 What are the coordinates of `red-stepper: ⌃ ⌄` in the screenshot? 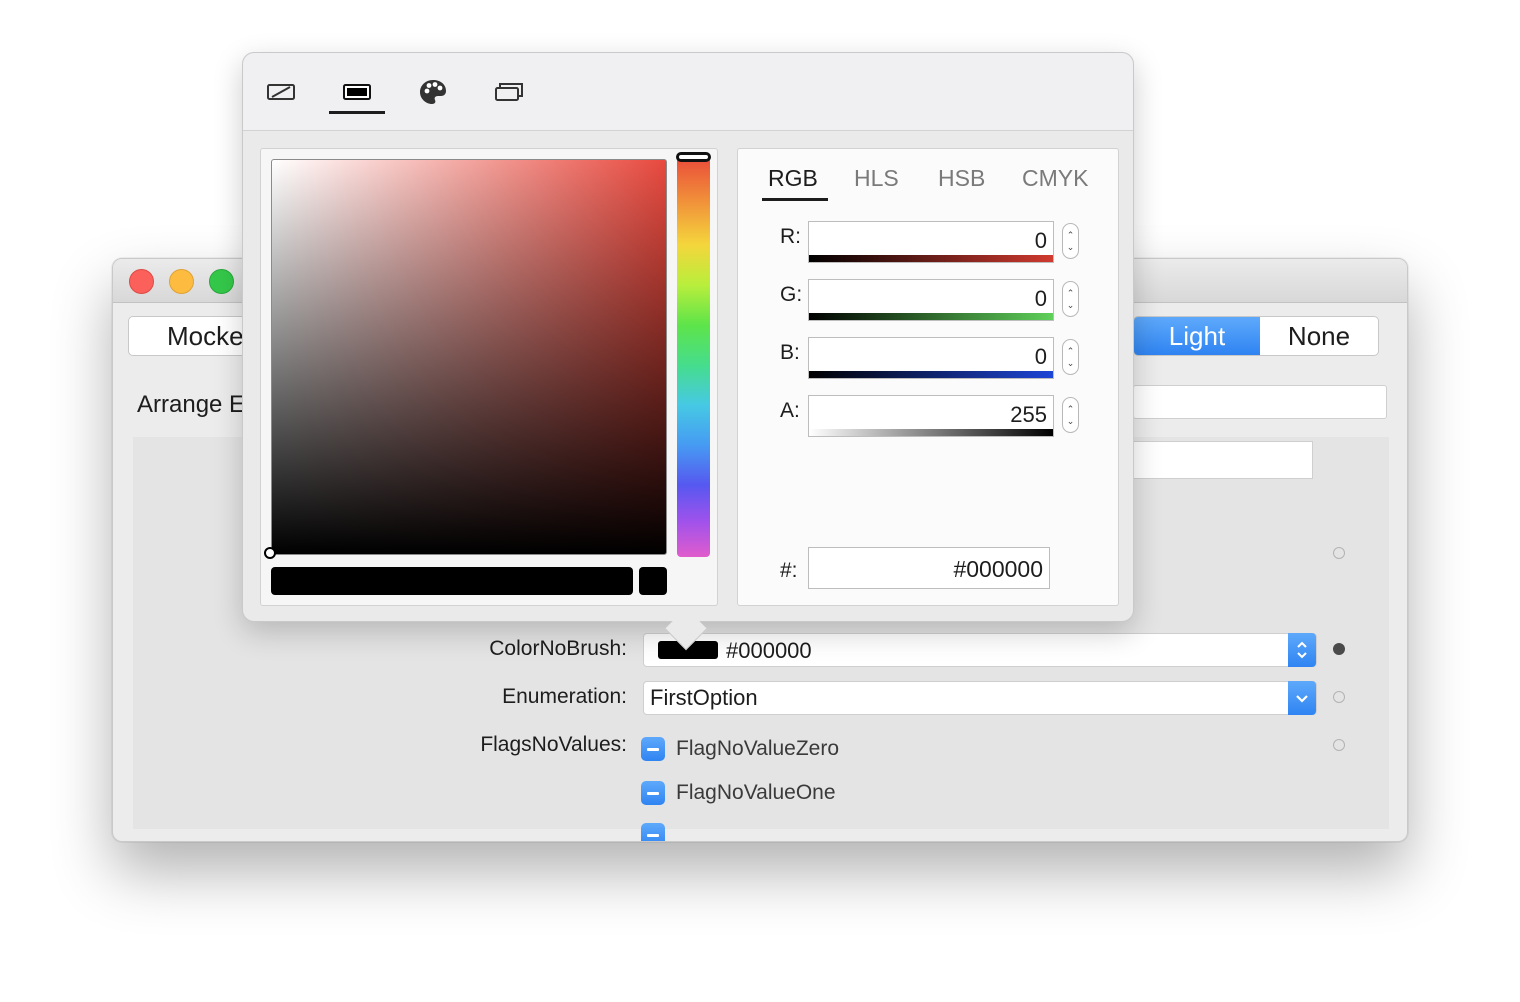 It's located at (1070, 241).